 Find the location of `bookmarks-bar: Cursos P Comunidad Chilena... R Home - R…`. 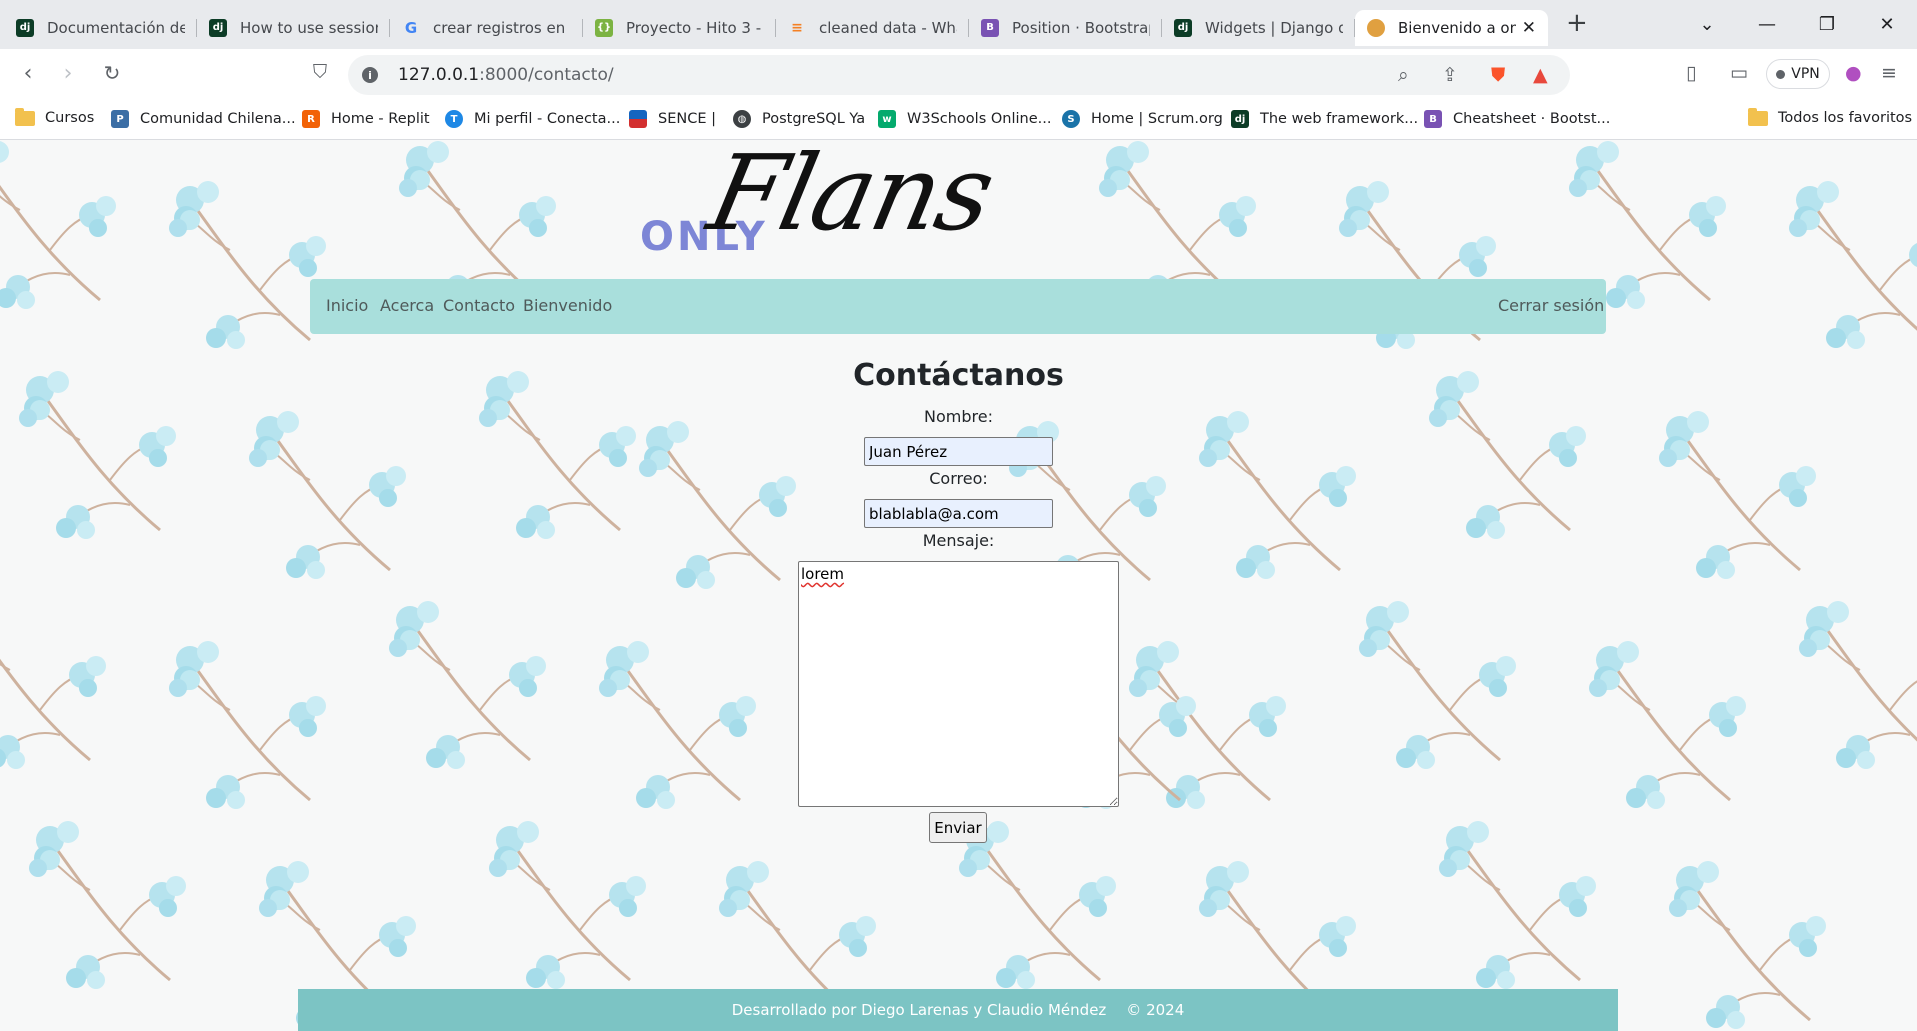

bookmarks-bar: Cursos P Comunidad Chilena... R Home - R… is located at coordinates (958, 120).